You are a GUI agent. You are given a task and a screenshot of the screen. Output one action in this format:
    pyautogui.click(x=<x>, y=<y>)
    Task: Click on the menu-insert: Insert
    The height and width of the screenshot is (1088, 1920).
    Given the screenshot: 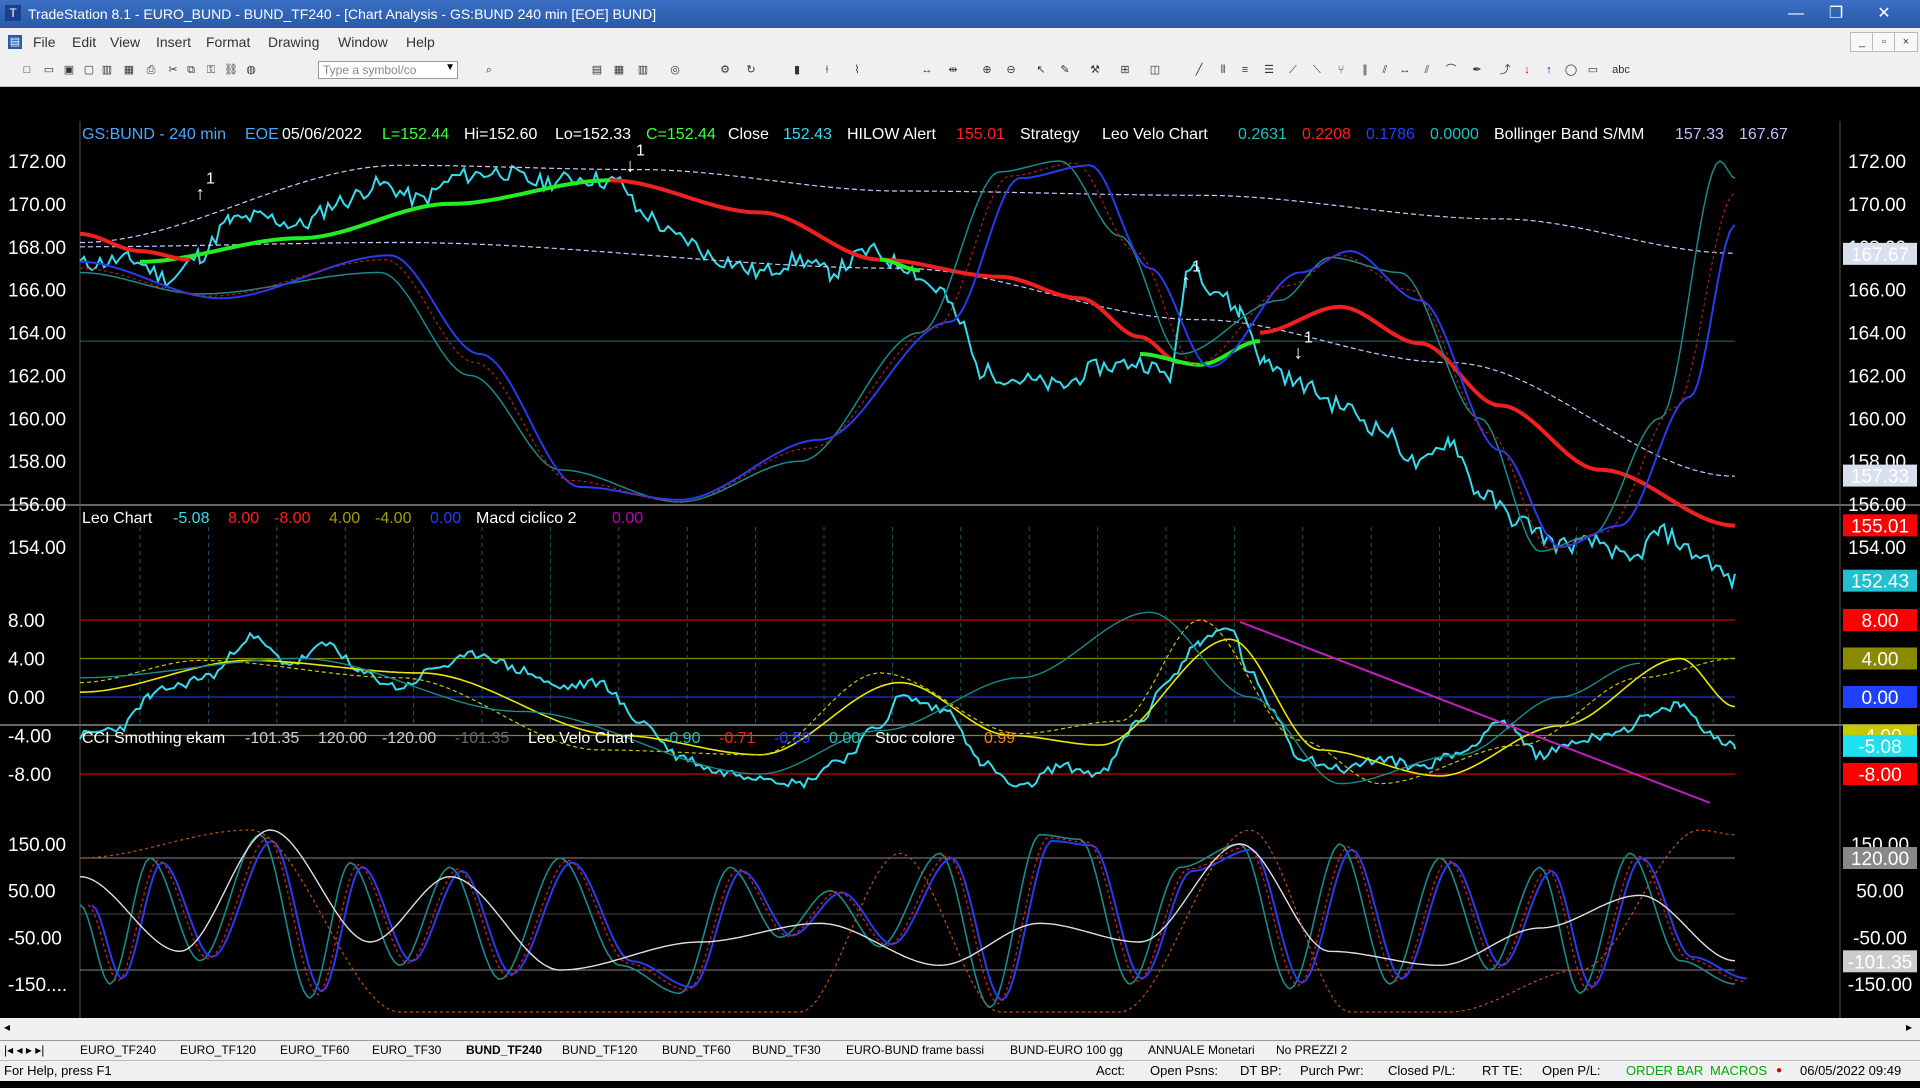 What is the action you would take?
    pyautogui.click(x=173, y=42)
    